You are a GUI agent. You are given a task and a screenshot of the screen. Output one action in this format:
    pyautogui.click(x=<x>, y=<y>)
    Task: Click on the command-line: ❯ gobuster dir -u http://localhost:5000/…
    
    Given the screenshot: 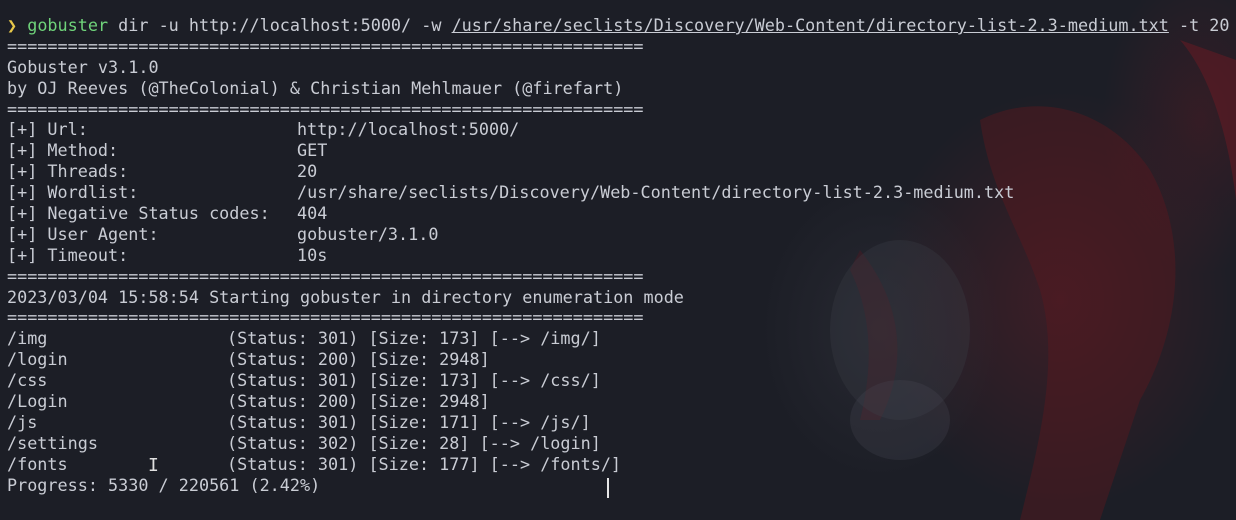 What is the action you would take?
    pyautogui.click(x=621, y=25)
    